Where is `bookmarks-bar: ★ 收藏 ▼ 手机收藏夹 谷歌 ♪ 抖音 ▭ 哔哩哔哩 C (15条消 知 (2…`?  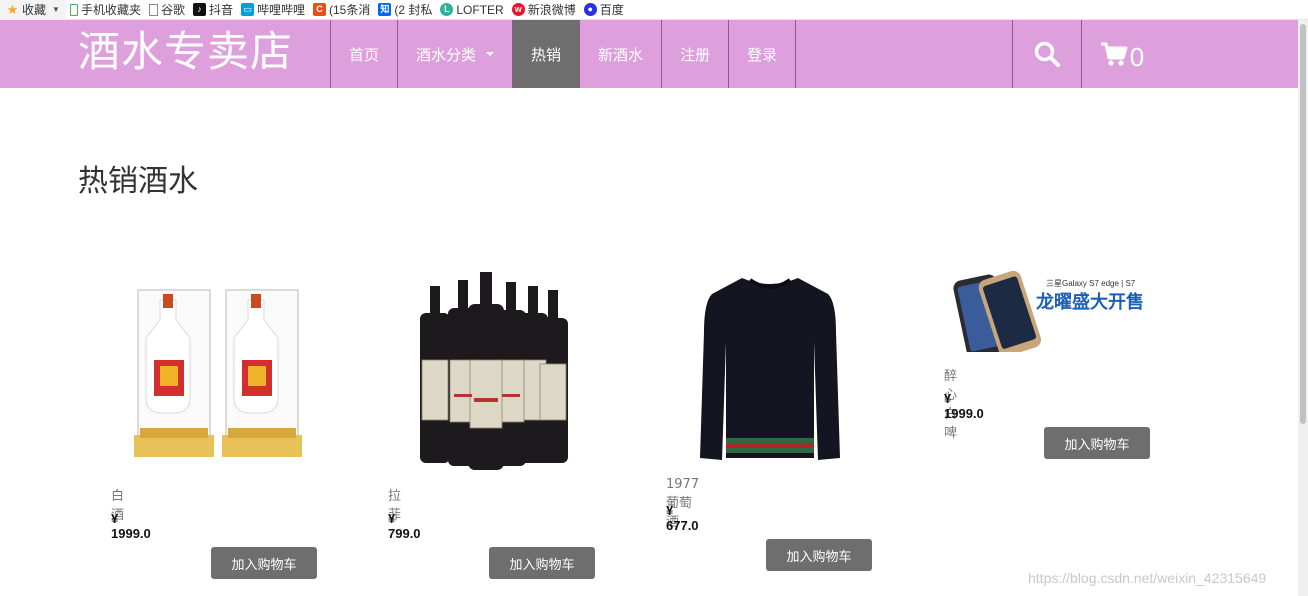
bookmarks-bar: ★ 收藏 ▼ 手机收藏夹 谷歌 ♪ 抖音 ▭ 哔哩哔哩 C (15条消 知 (2… is located at coordinates (654, 10).